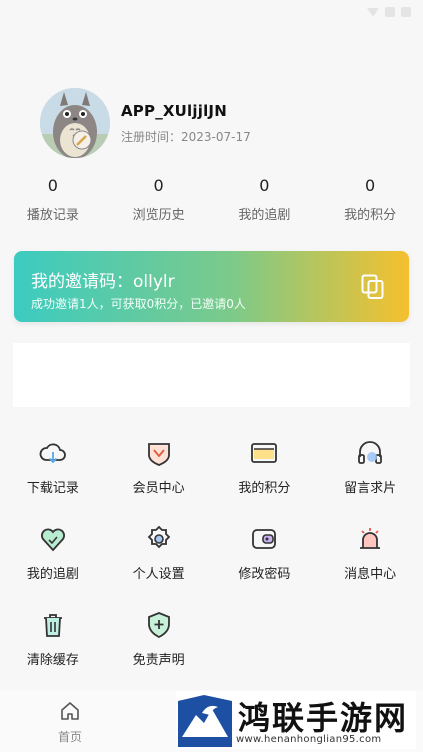 The height and width of the screenshot is (752, 423). What do you see at coordinates (211, 375) in the screenshot?
I see `banner-placeholder` at bounding box center [211, 375].